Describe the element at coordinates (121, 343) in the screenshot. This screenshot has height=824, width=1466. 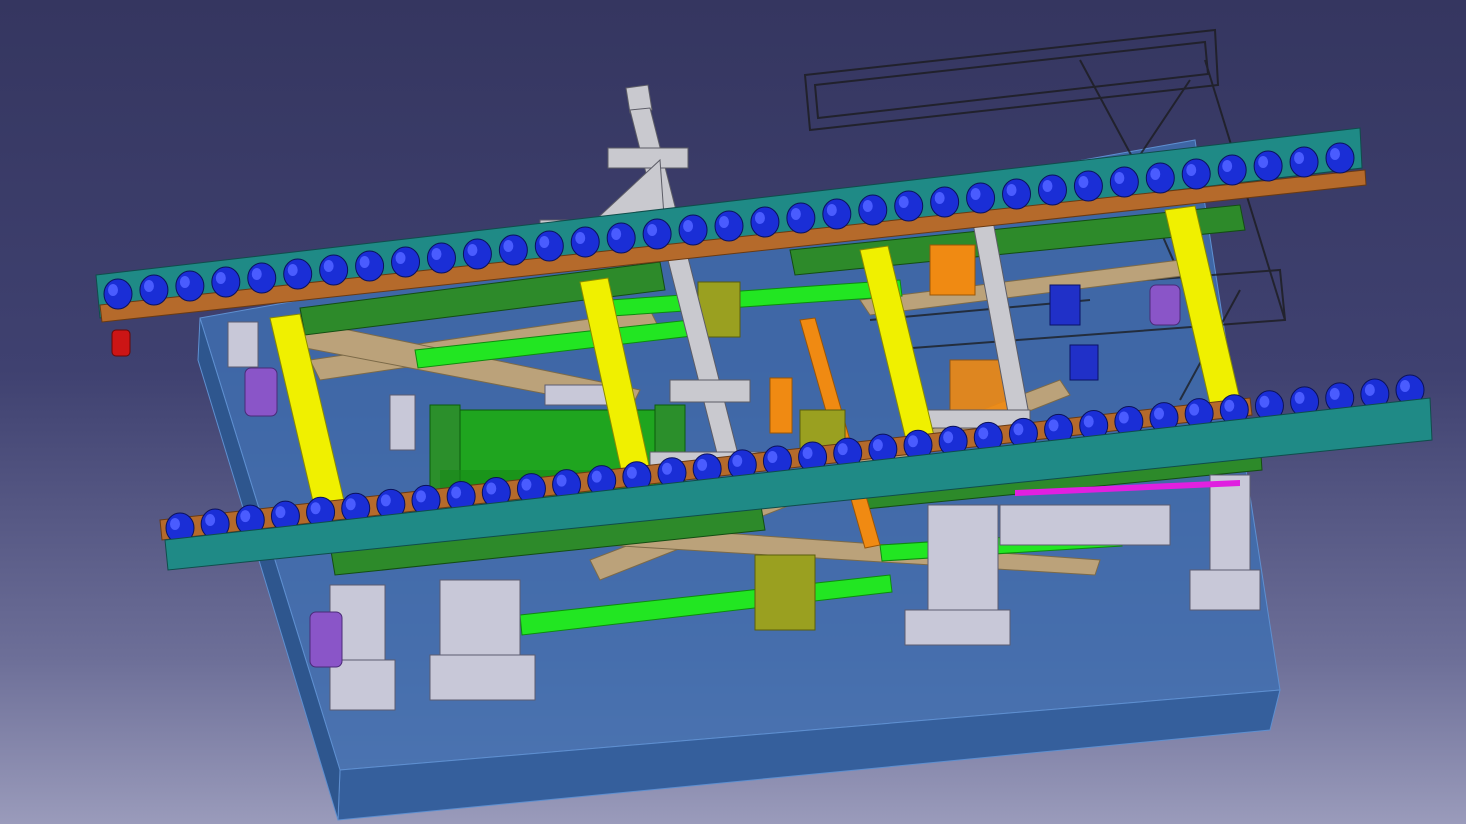
I see `stop-red` at that location.